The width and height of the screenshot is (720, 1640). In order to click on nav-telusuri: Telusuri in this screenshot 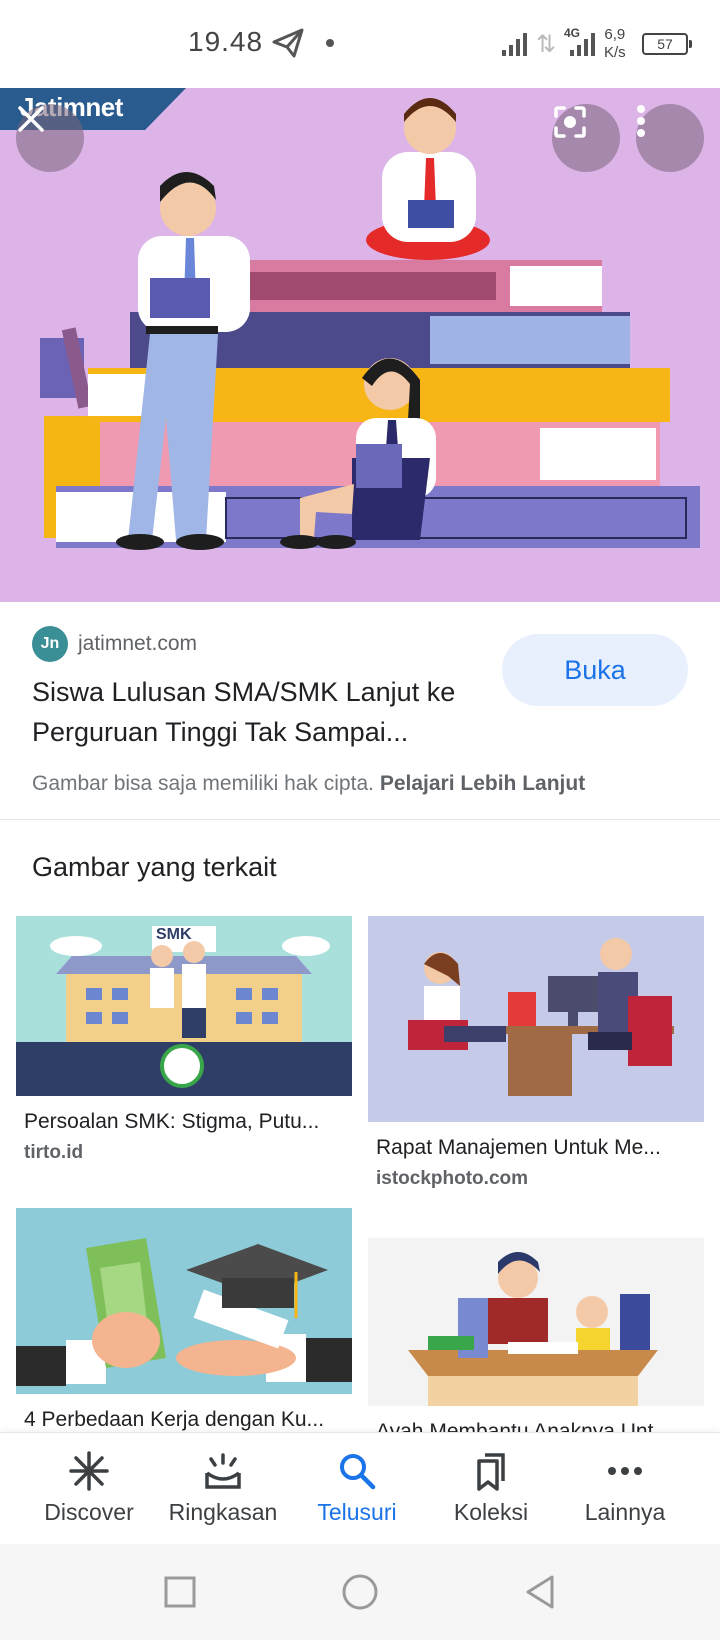, I will do `click(357, 1489)`.